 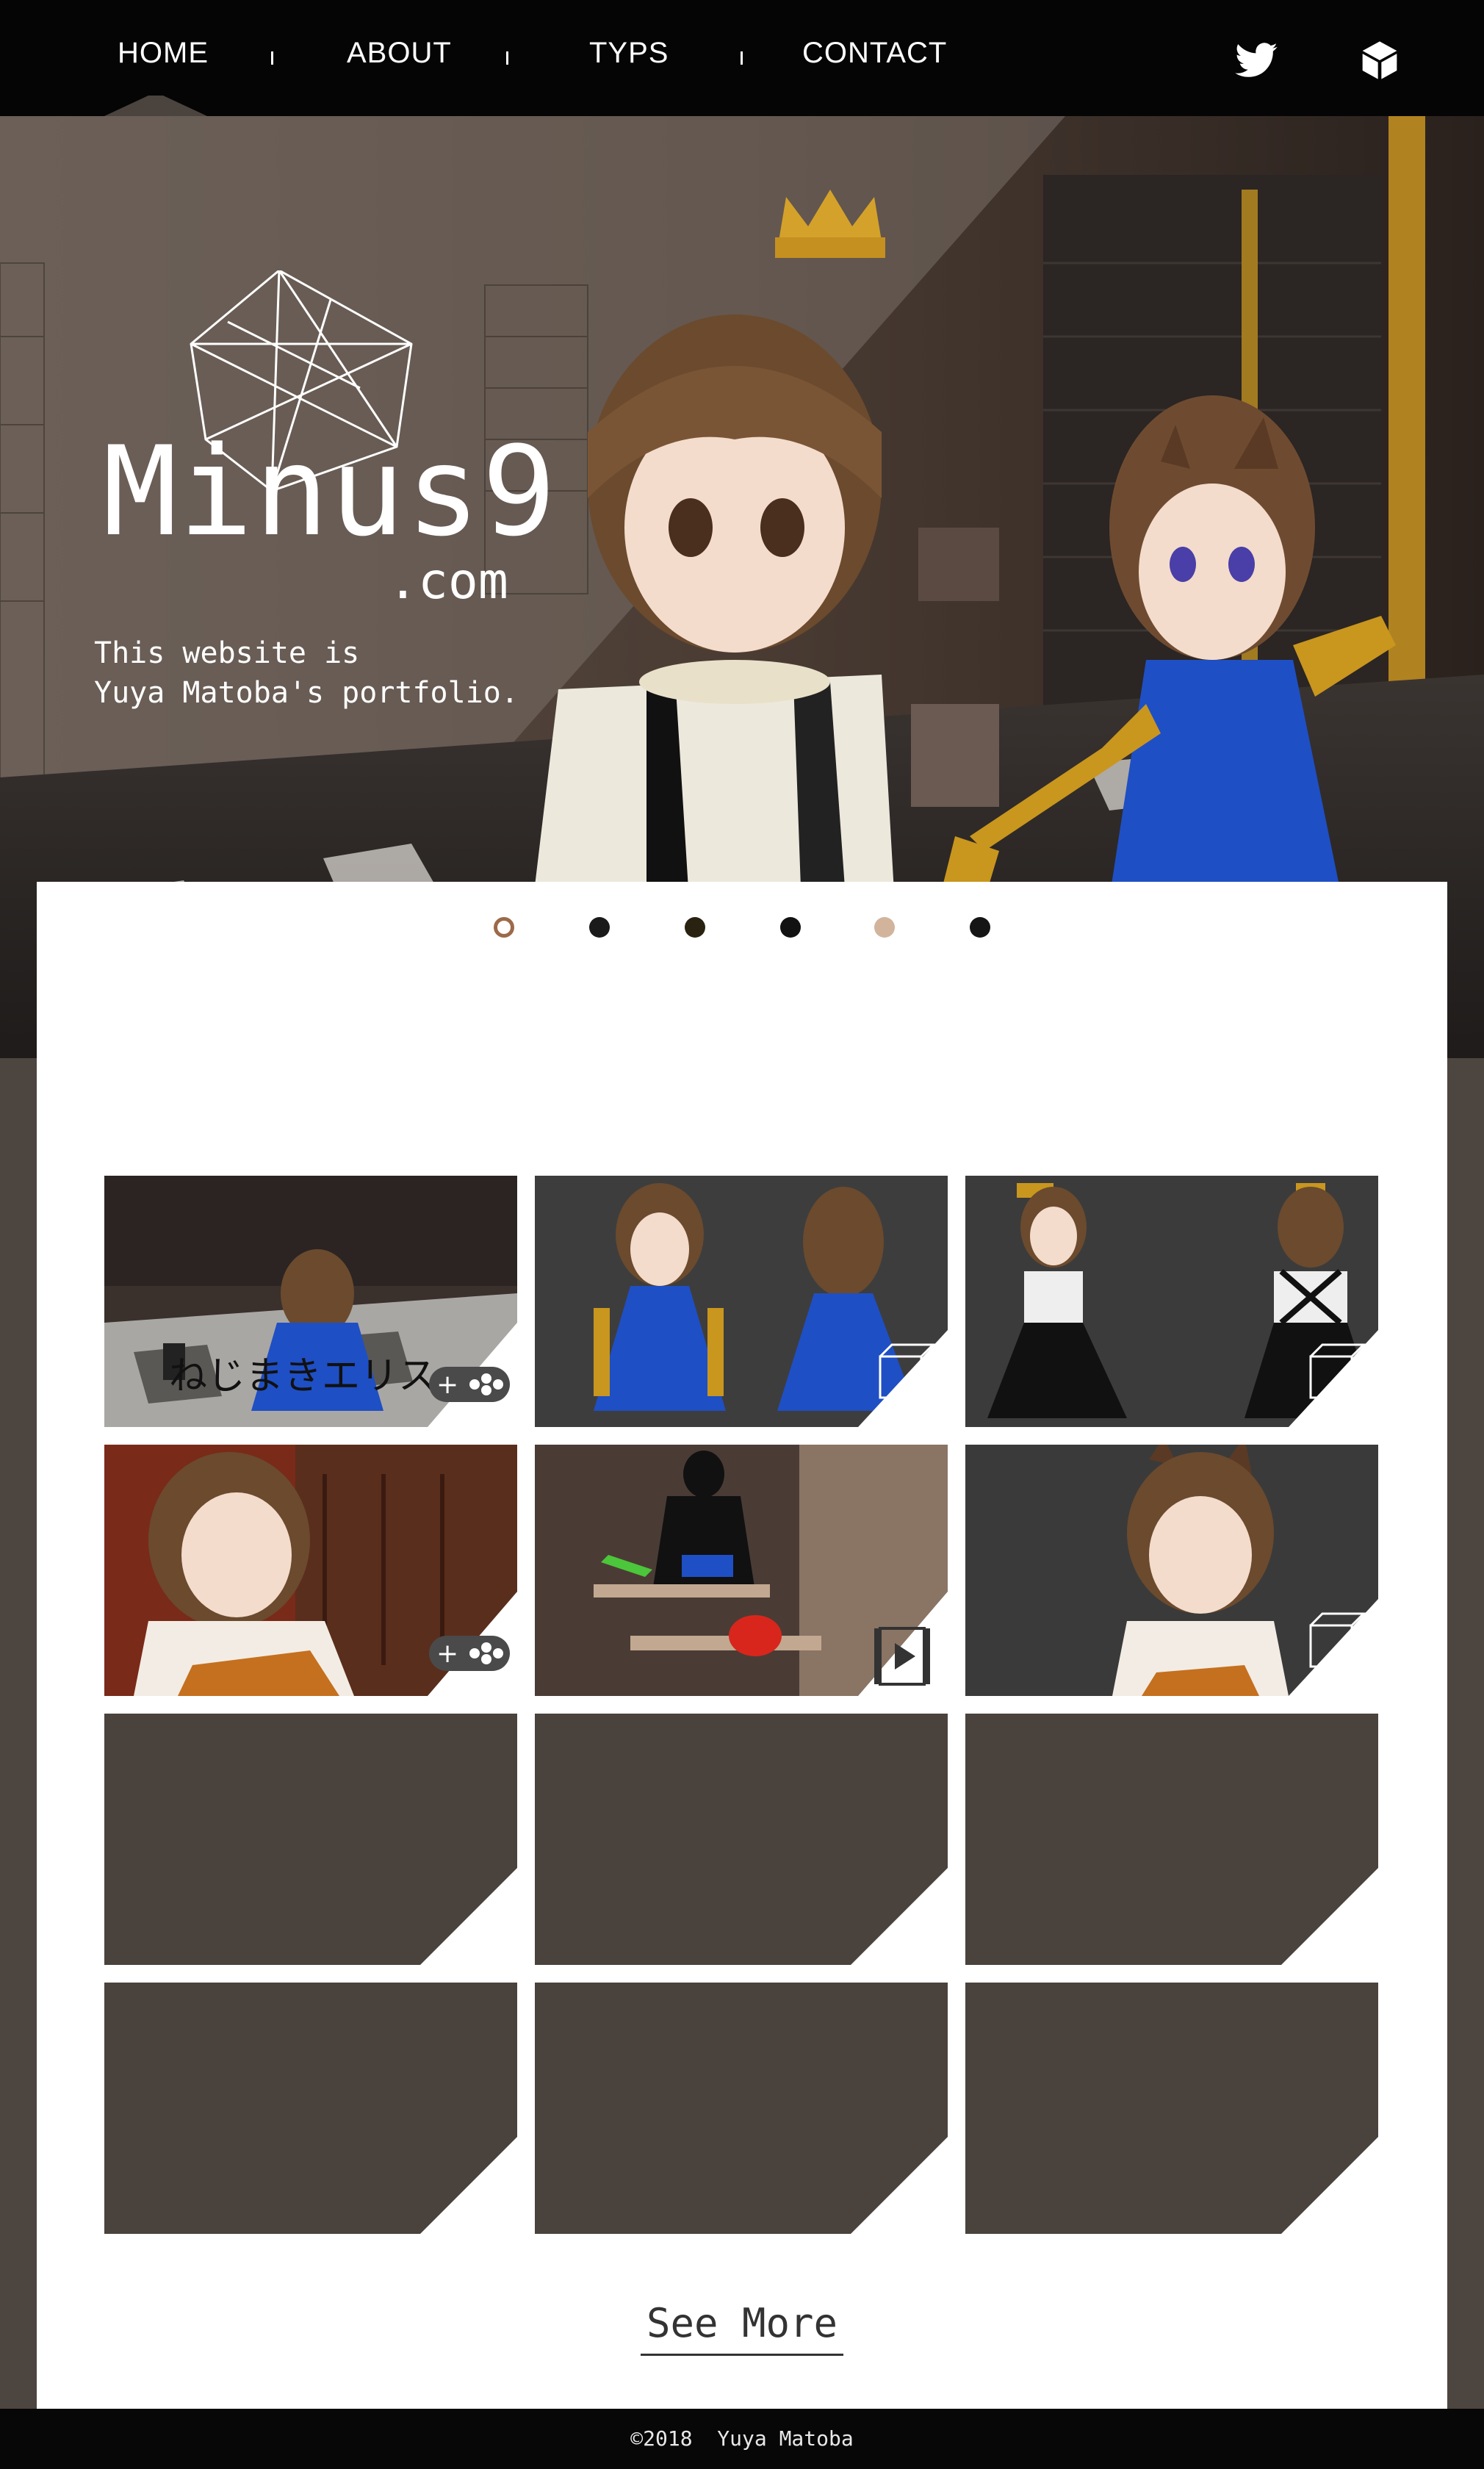 What do you see at coordinates (629, 54) in the screenshot?
I see `nav-typs: TYPS` at bounding box center [629, 54].